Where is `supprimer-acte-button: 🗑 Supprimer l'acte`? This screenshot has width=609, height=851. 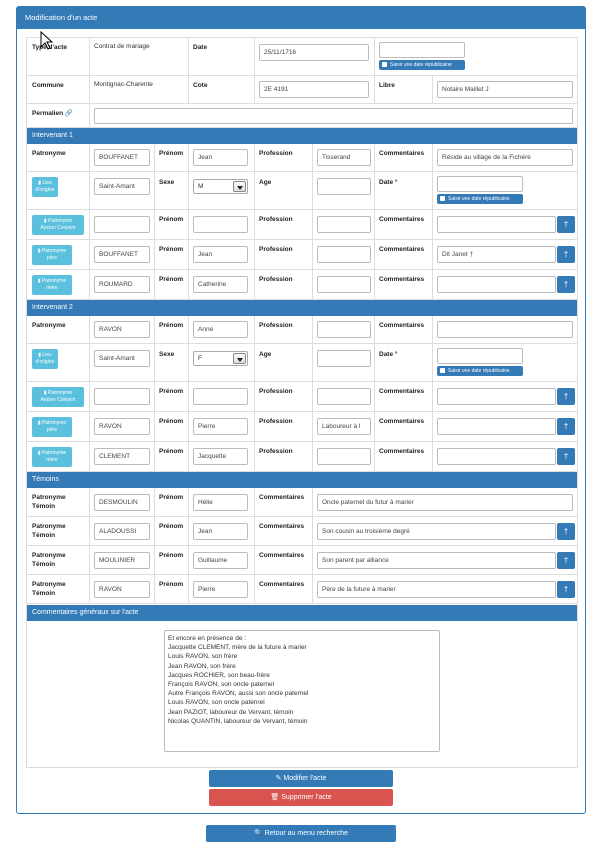
supprimer-acte-button: 🗑 Supprimer l'acte is located at coordinates (301, 797).